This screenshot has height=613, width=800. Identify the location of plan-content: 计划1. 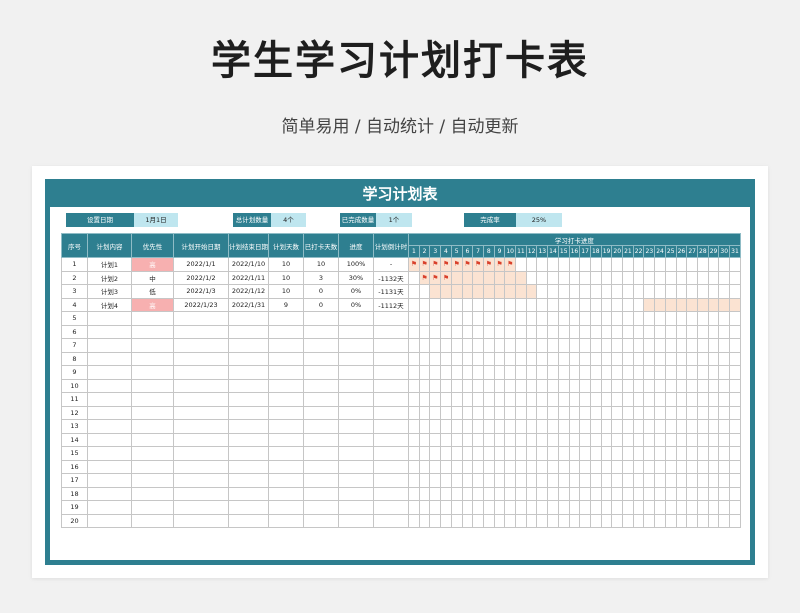
(109, 264).